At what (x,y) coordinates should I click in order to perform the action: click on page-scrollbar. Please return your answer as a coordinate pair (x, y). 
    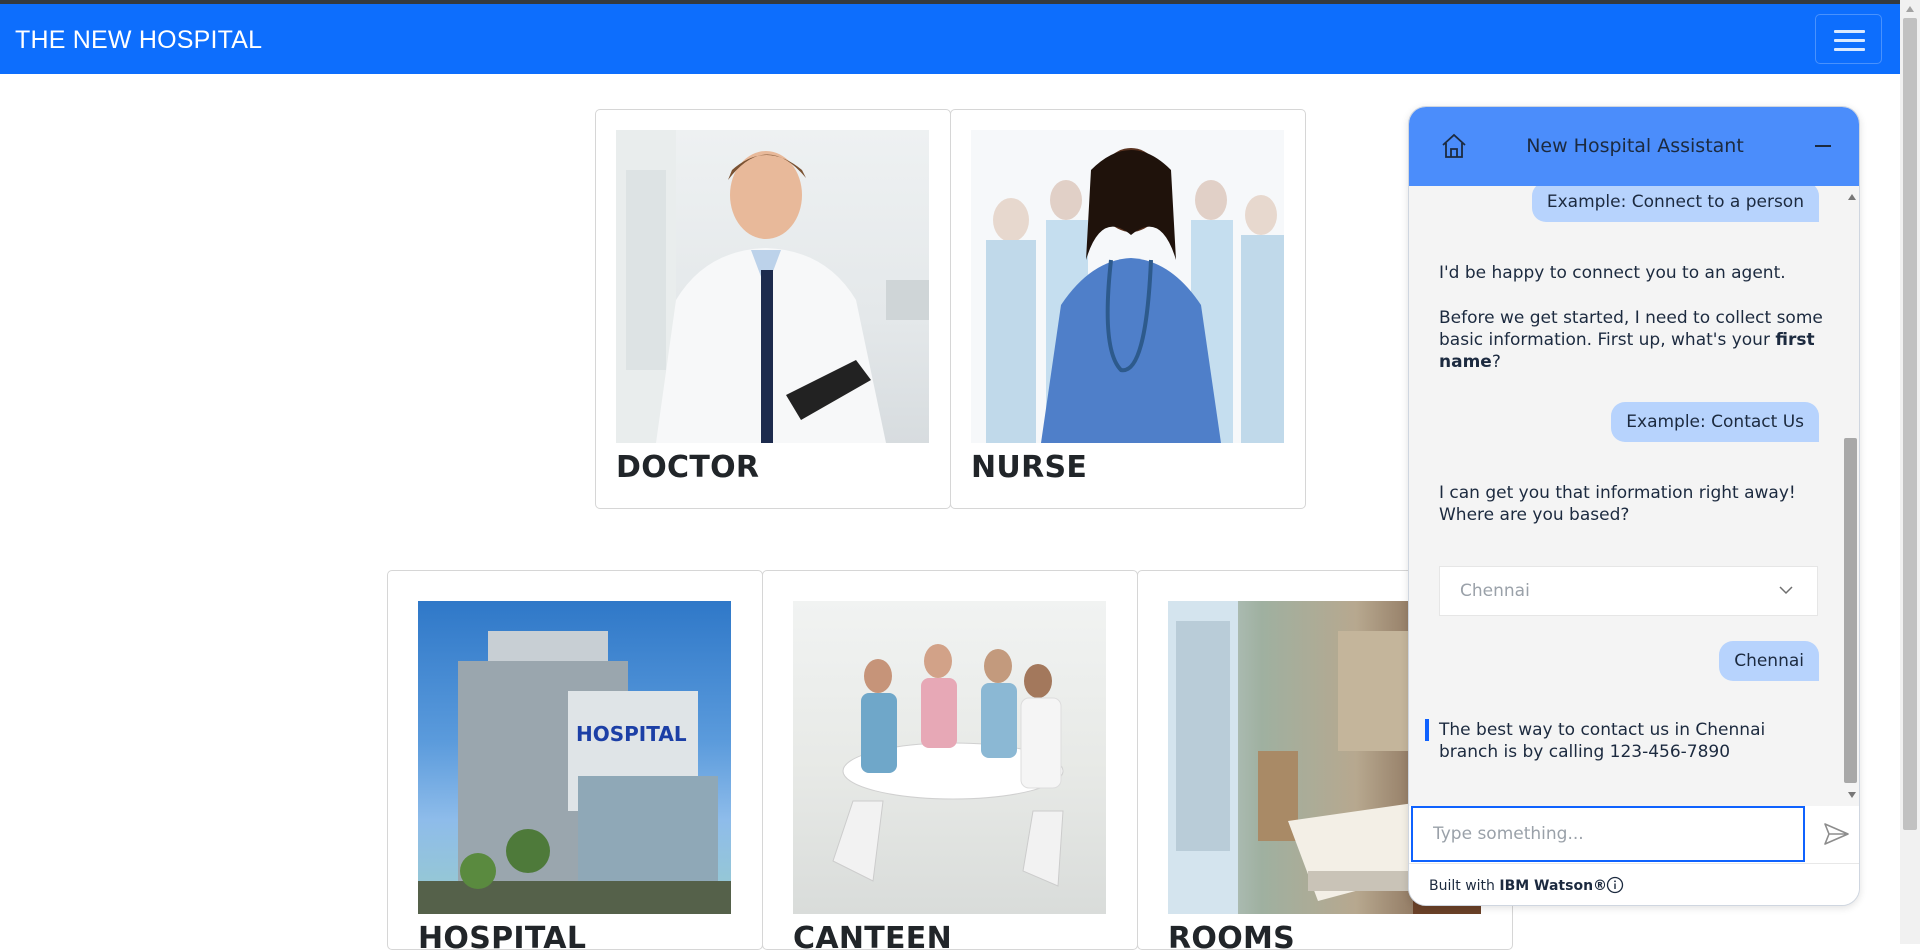
    Looking at the image, I should click on (1910, 472).